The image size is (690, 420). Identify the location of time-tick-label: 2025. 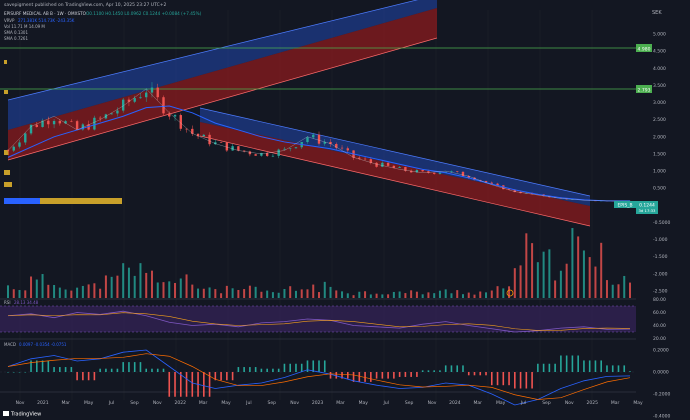
(592, 403).